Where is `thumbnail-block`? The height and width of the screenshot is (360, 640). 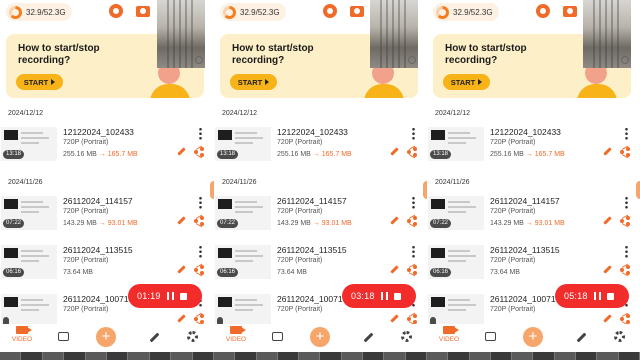
thumbnail-block is located at coordinates (11, 302).